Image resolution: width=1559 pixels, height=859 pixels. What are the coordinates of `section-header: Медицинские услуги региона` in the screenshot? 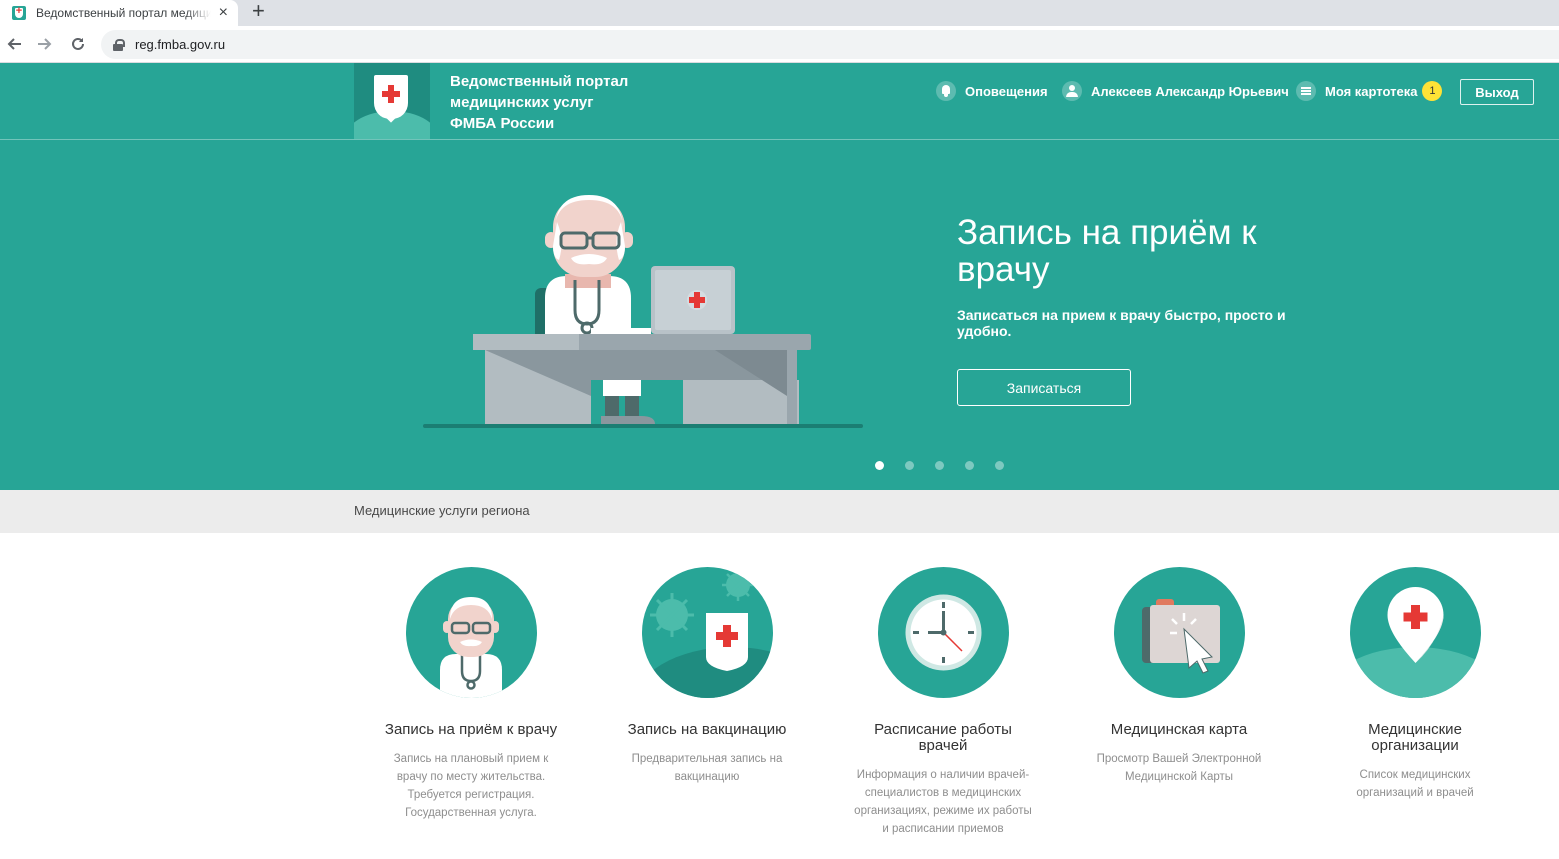 It's located at (779, 511).